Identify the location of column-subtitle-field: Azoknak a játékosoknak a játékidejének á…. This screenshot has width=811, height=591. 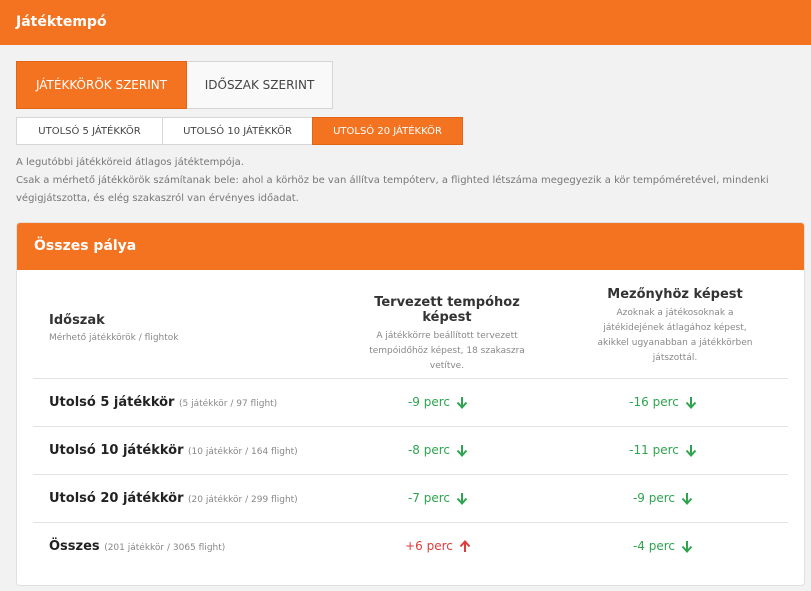
(675, 335).